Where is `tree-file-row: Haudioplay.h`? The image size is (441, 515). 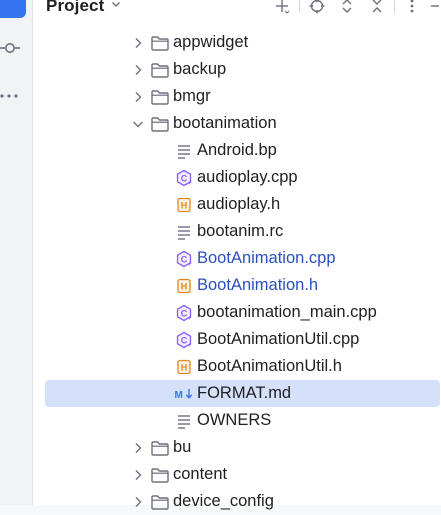 tree-file-row: Haudioplay.h is located at coordinates (237, 204).